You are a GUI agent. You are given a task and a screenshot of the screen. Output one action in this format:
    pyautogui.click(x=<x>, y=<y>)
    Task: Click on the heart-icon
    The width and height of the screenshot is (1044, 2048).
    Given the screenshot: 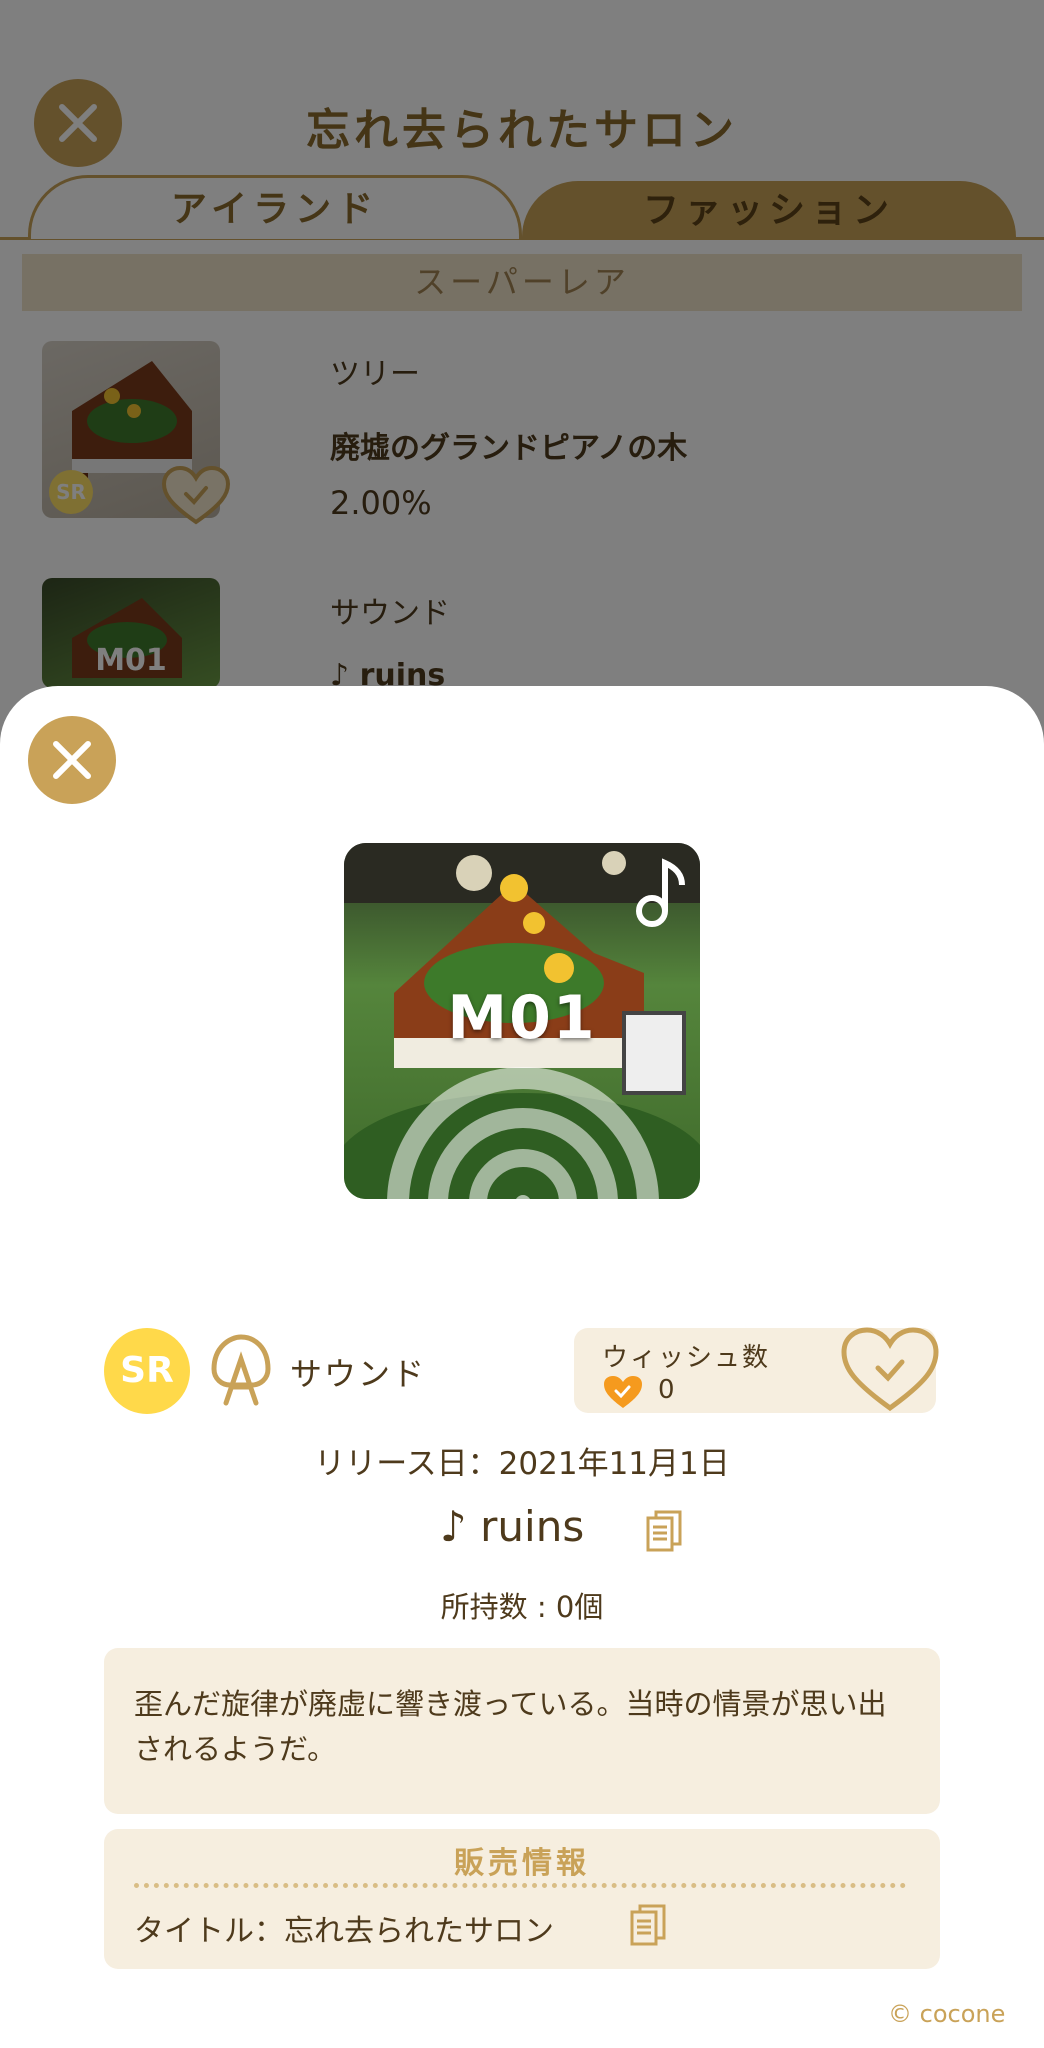 What is the action you would take?
    pyautogui.click(x=623, y=1392)
    